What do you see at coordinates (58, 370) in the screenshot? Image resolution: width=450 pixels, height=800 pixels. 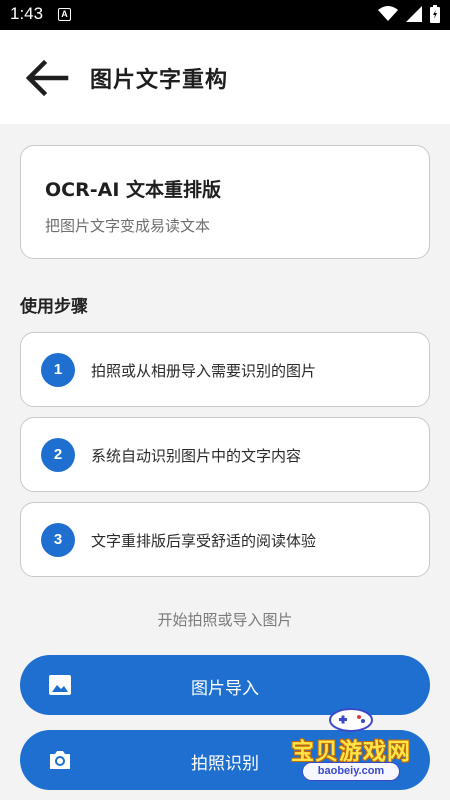 I see `step-number-badge: 1` at bounding box center [58, 370].